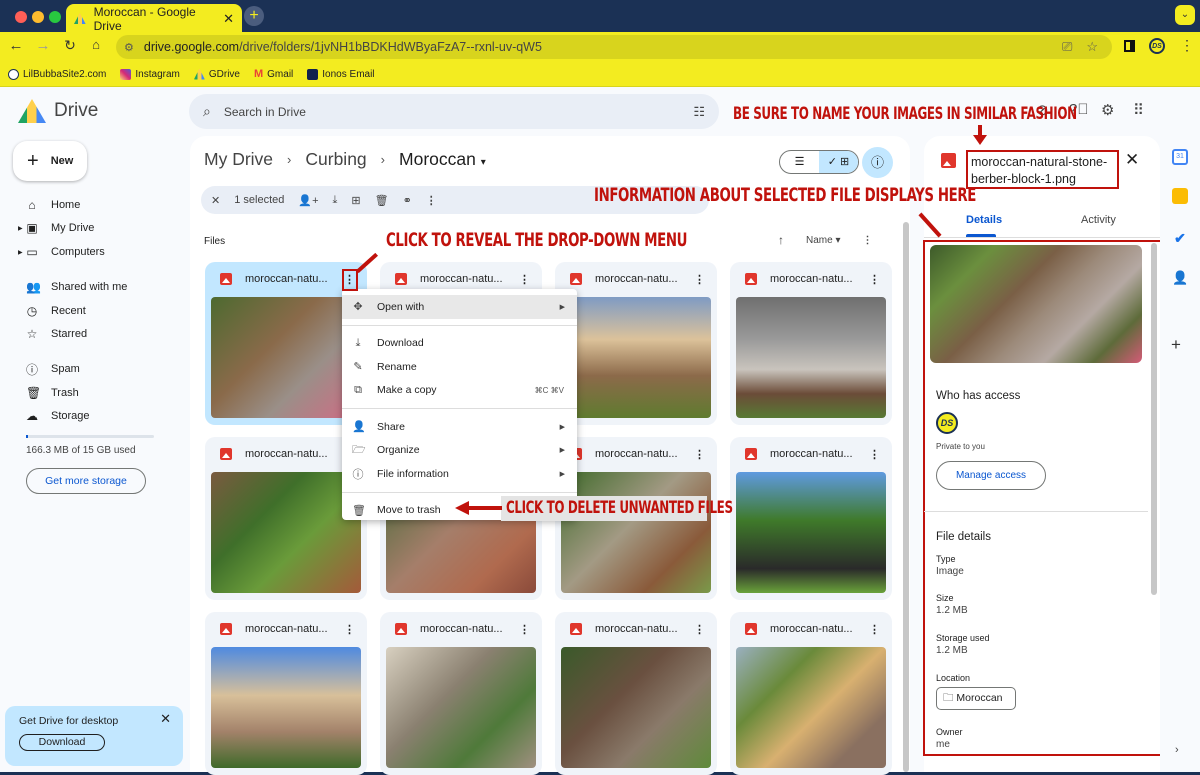 Image resolution: width=1200 pixels, height=775 pixels. I want to click on copy-link-icon: ⚭, so click(407, 200).